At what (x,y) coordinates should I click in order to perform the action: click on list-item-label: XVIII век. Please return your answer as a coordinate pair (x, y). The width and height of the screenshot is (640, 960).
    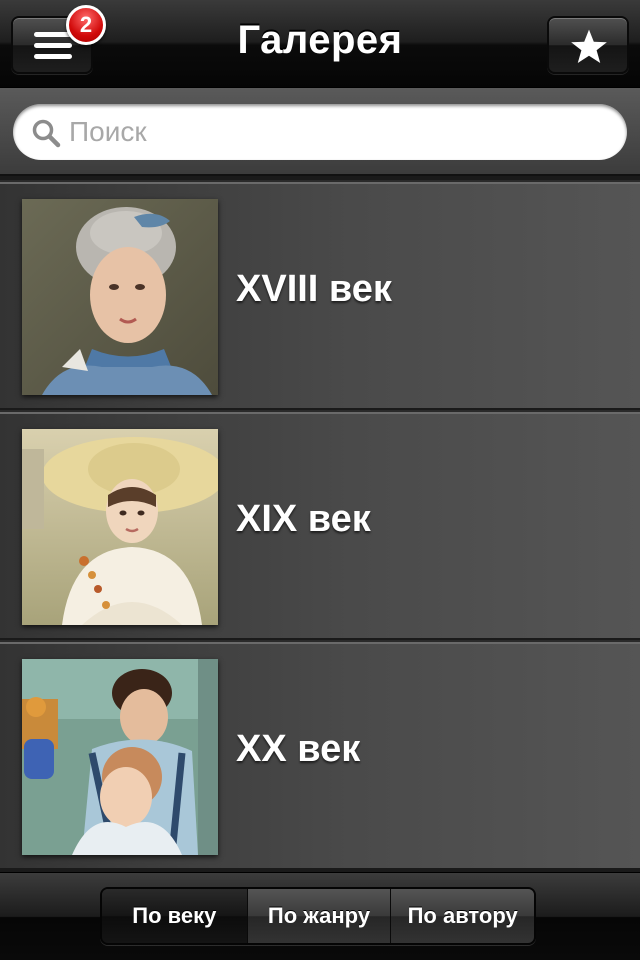
    Looking at the image, I should click on (314, 289).